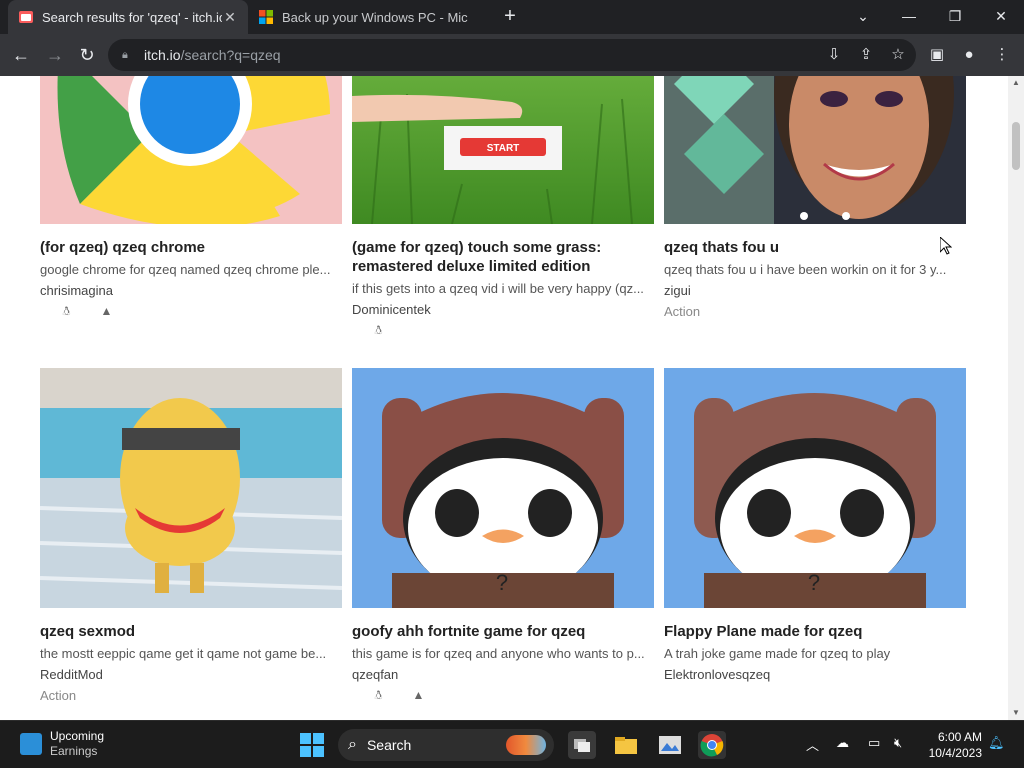  Describe the element at coordinates (526, 745) in the screenshot. I see `search-highlight-icon` at that location.